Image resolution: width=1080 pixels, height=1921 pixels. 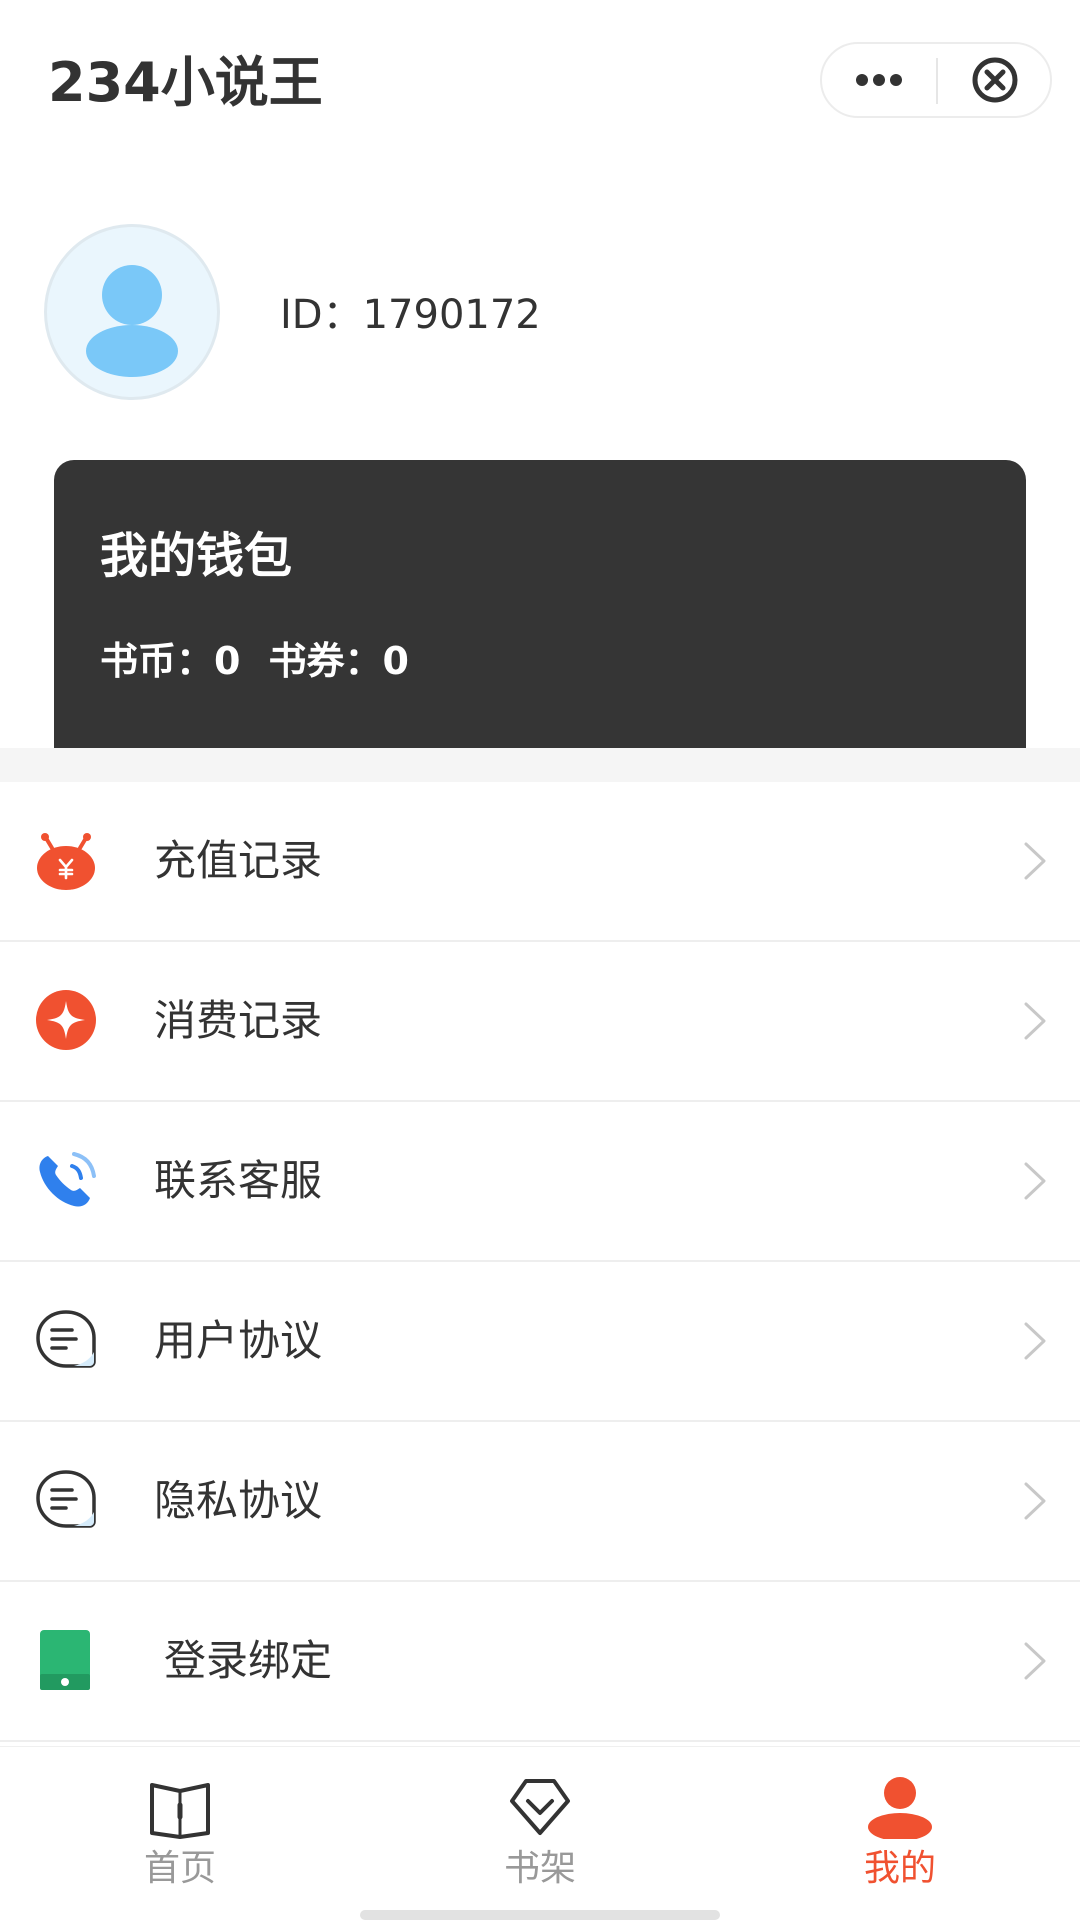 I want to click on tab-label: 首页, so click(x=179, y=1868).